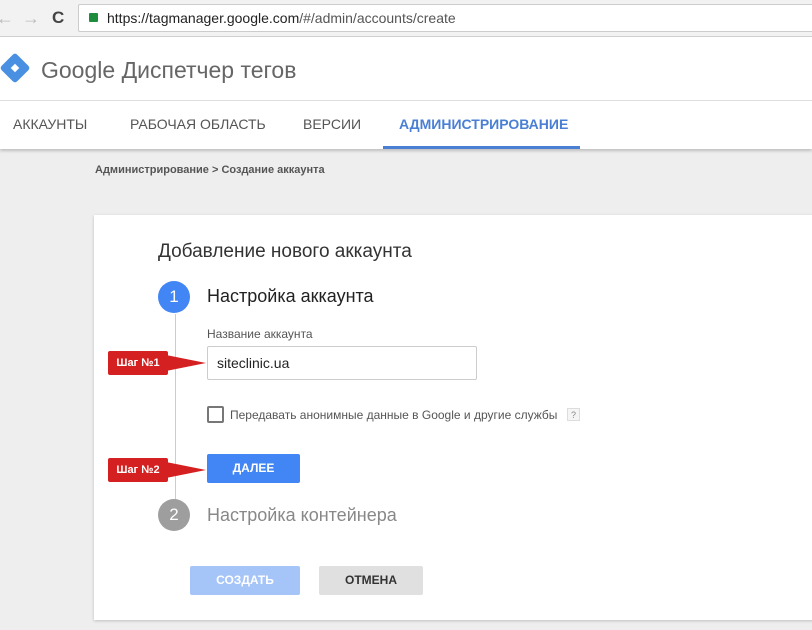 Image resolution: width=812 pixels, height=630 pixels. Describe the element at coordinates (157, 363) in the screenshot. I see `step-1-callout: Шаг №1` at that location.